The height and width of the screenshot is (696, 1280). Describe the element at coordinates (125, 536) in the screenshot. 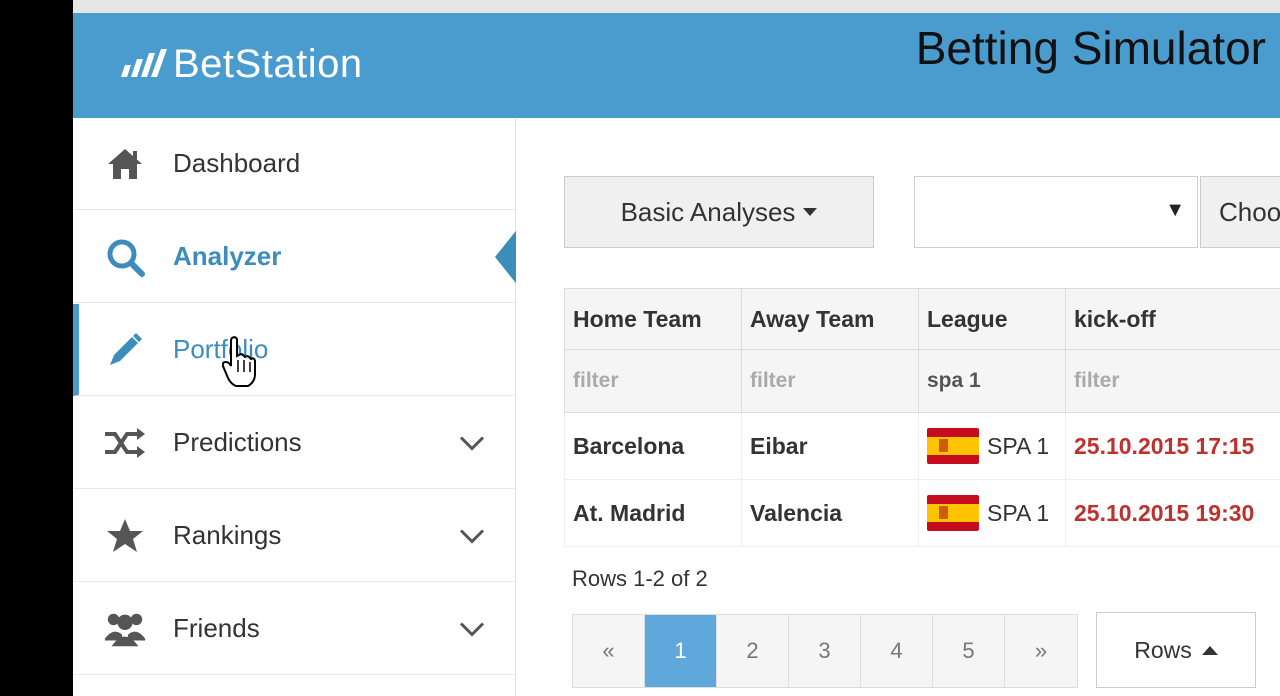

I see `star-icon` at that location.